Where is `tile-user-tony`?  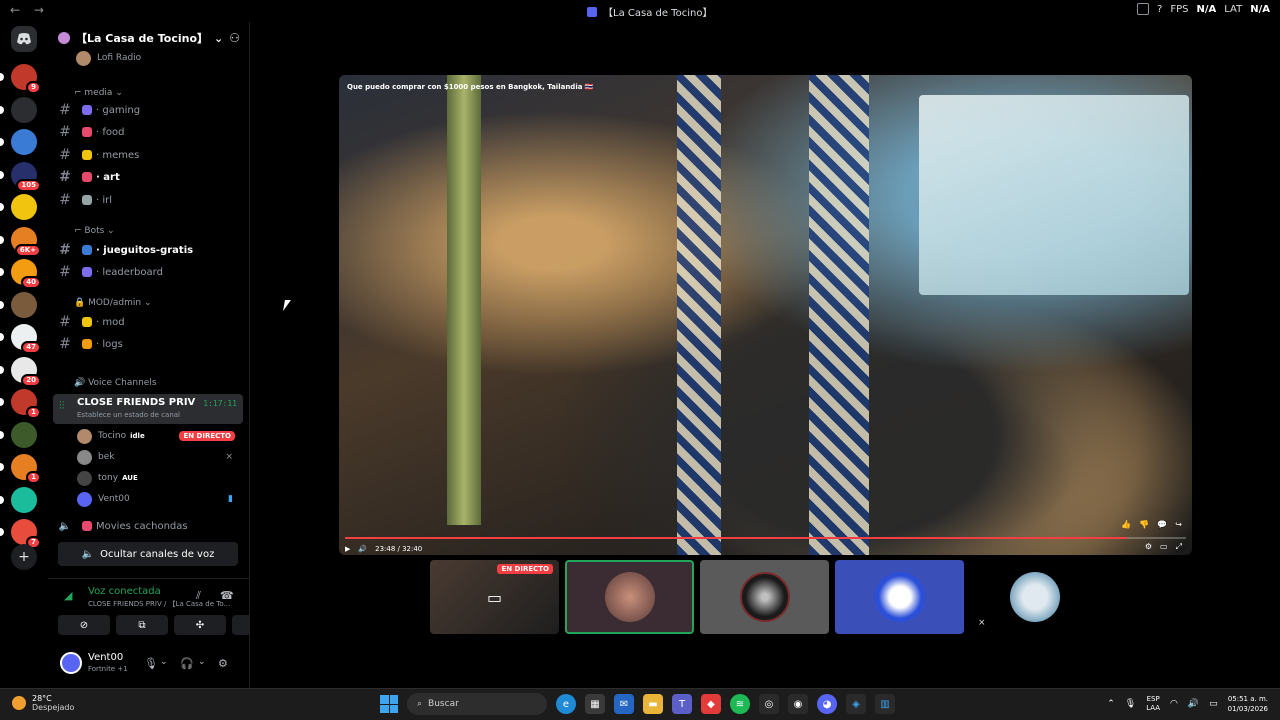
tile-user-tony is located at coordinates (764, 597).